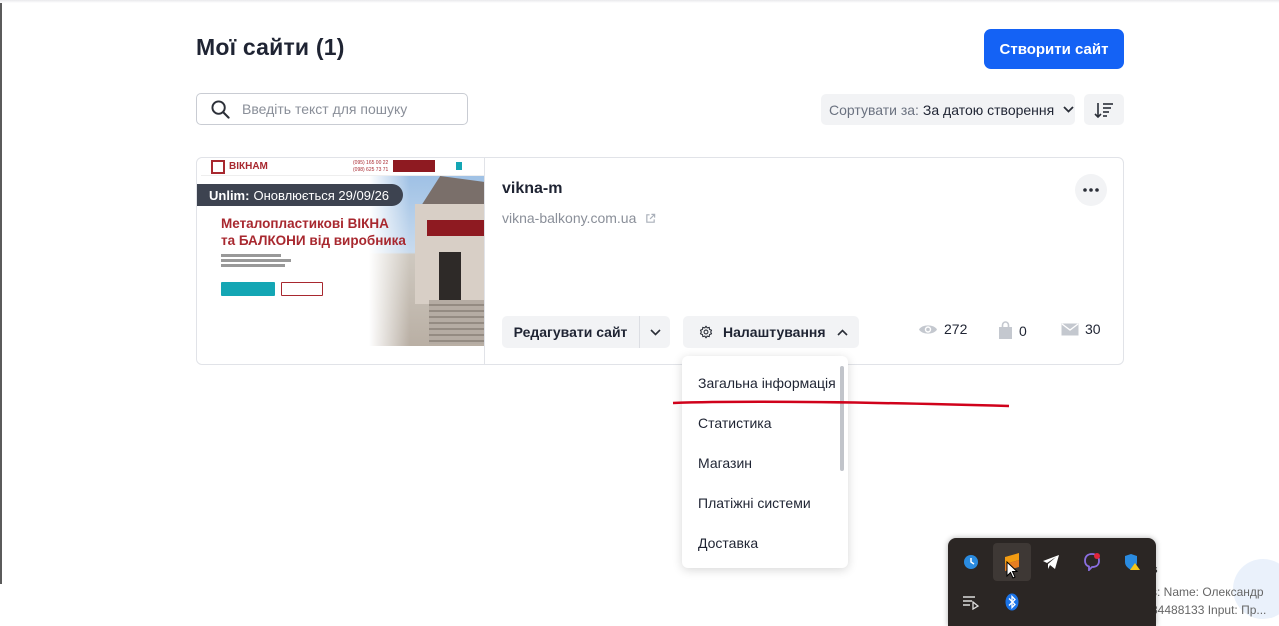 This screenshot has width=1279, height=626. I want to click on sort-value: За датою створення, so click(988, 109).